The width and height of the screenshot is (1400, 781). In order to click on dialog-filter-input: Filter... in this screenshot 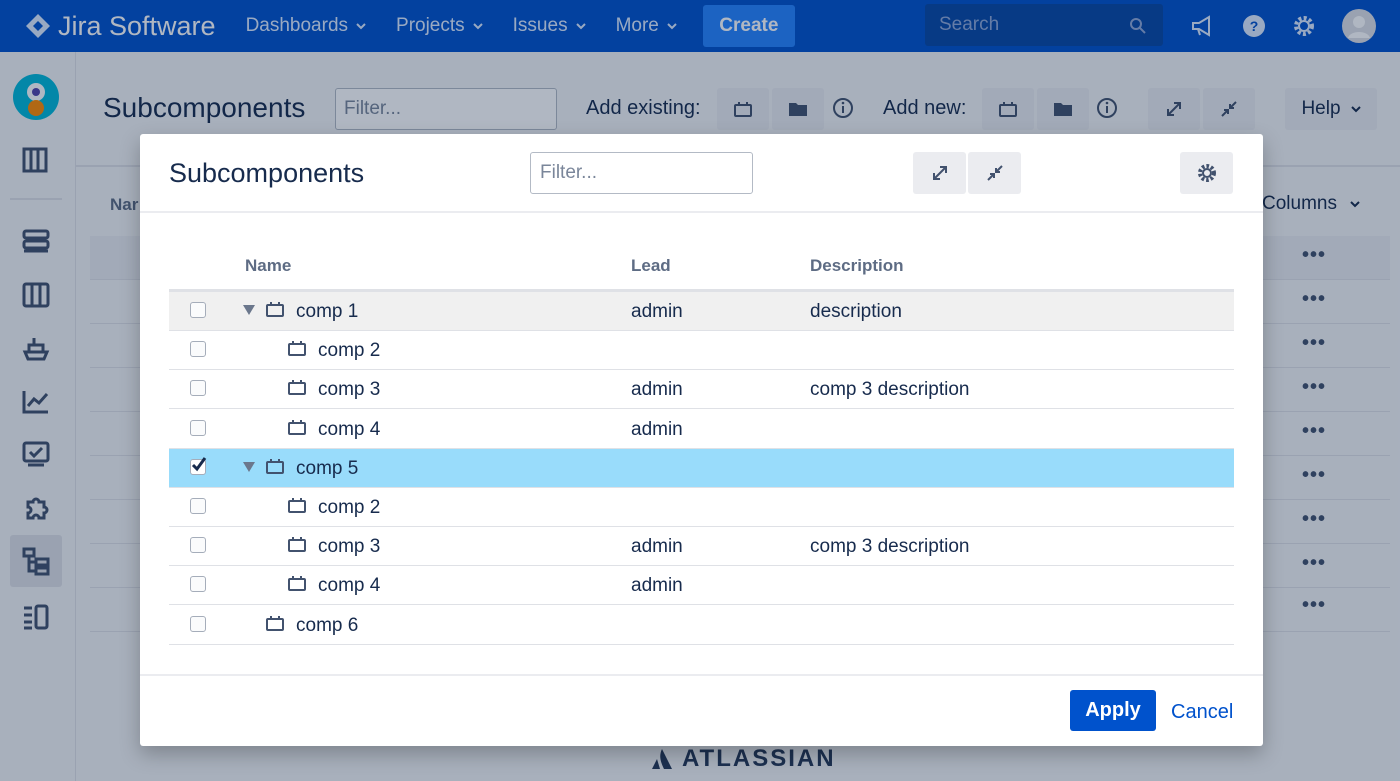, I will do `click(641, 173)`.